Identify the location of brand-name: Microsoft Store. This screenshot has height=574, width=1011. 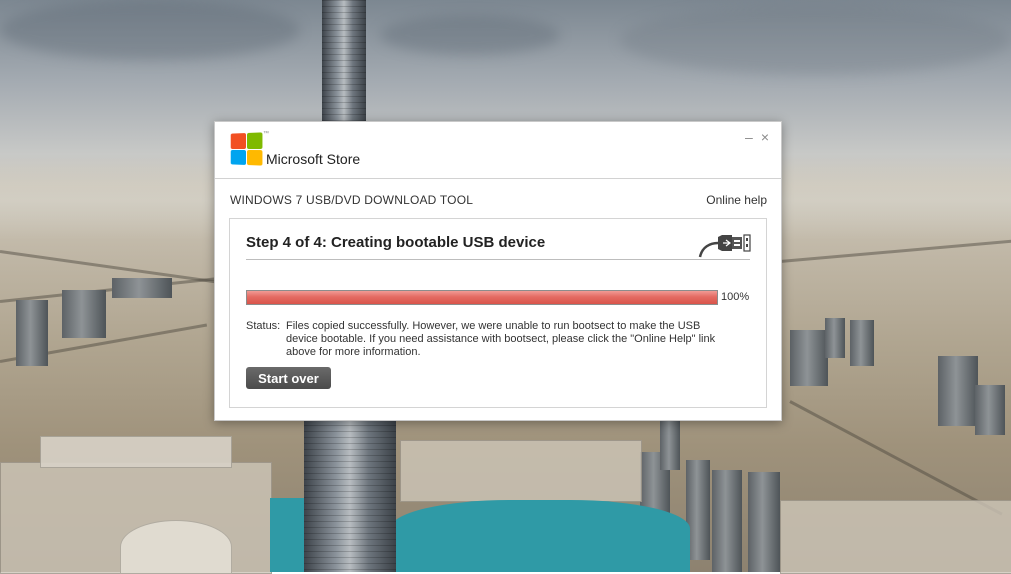
(313, 159).